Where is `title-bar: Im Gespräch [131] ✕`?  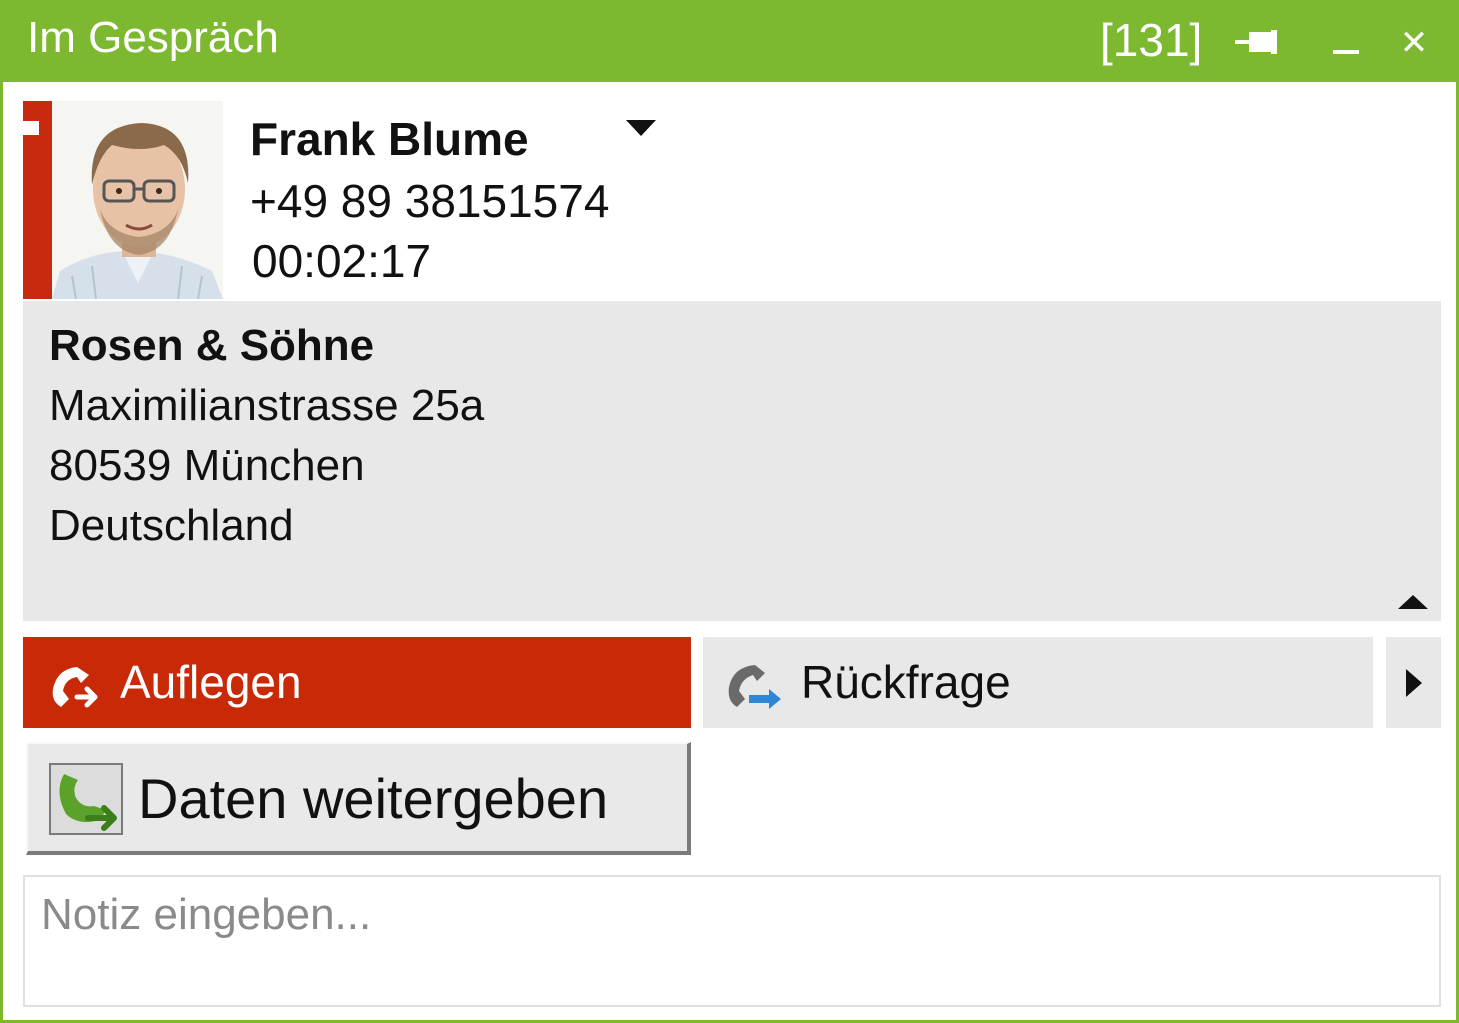
title-bar: Im Gespräch [131] ✕ is located at coordinates (731, 41).